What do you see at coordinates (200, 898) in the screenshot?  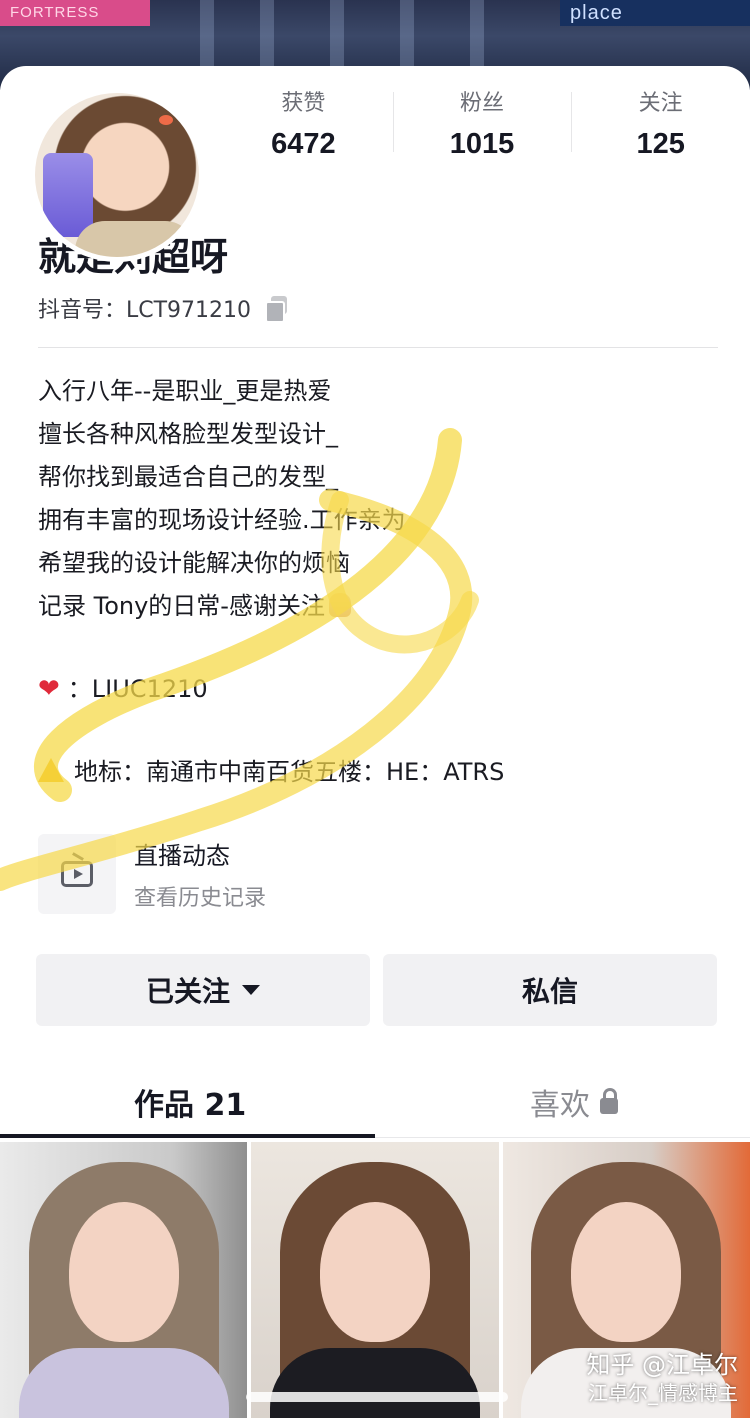 I see `live-subtitle: 查看历史记录` at bounding box center [200, 898].